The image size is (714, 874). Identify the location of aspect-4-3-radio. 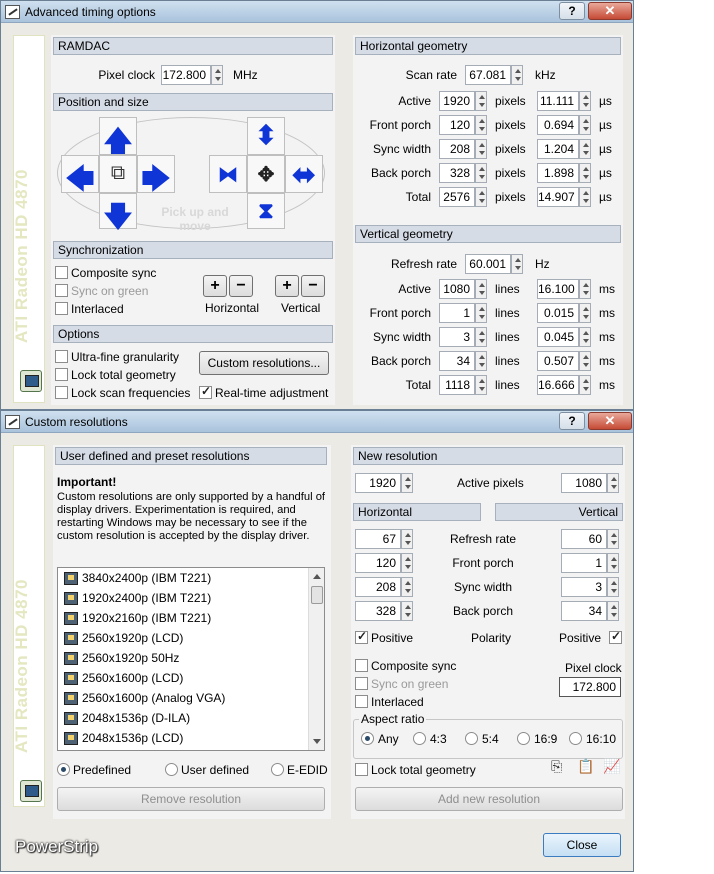
(419, 738).